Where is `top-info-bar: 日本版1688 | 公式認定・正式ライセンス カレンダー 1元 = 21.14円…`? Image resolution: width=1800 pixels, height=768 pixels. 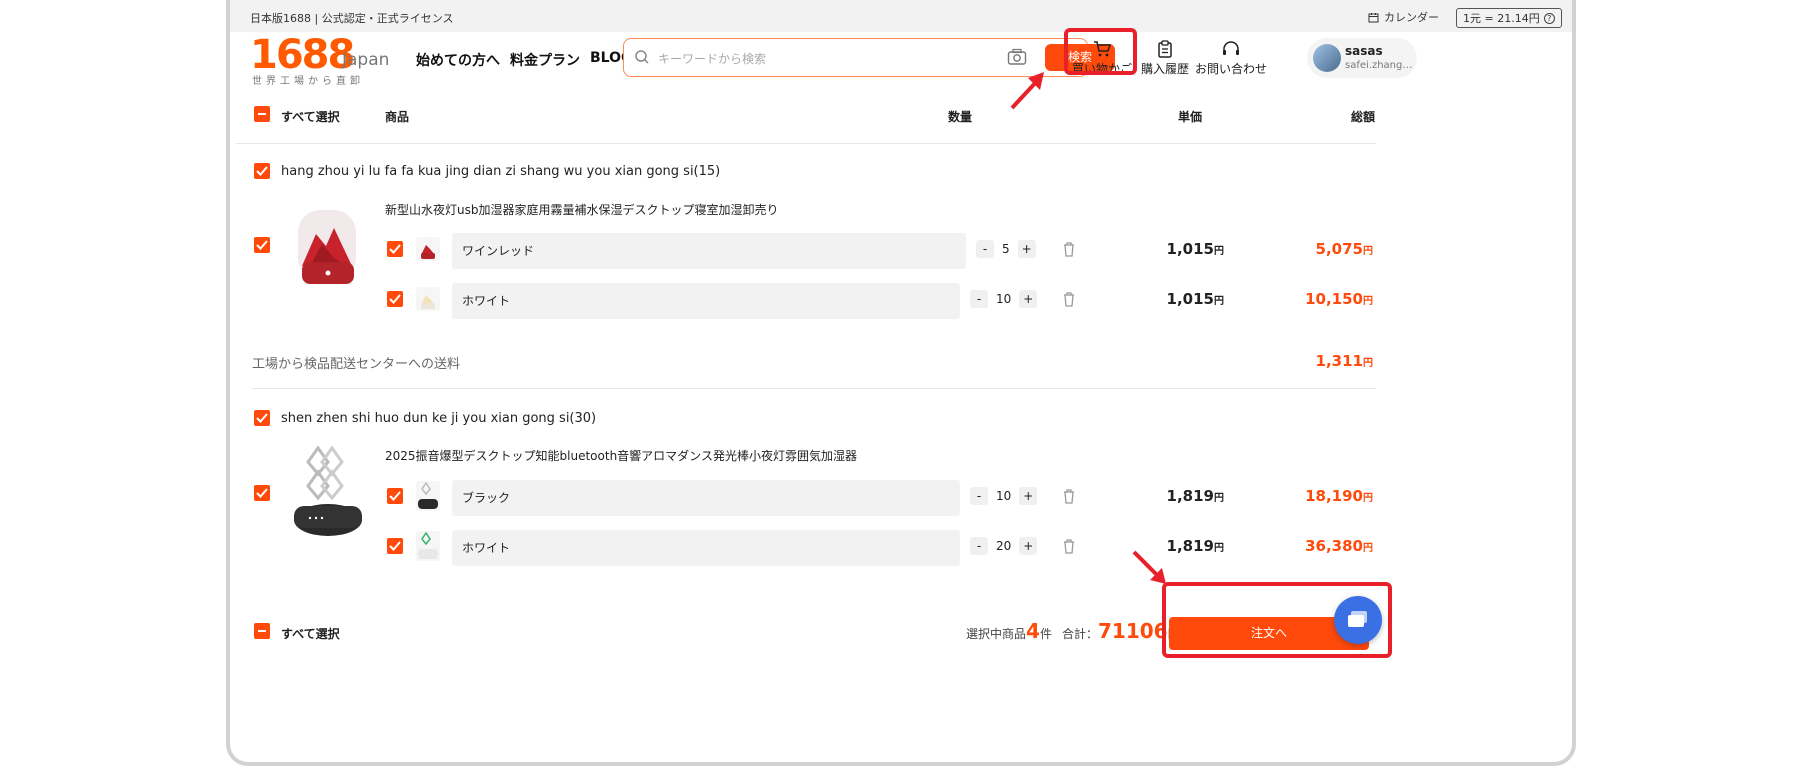 top-info-bar: 日本版1688 | 公式認定・正式ライセンス カレンダー 1元 = 21.14円… is located at coordinates (901, 16).